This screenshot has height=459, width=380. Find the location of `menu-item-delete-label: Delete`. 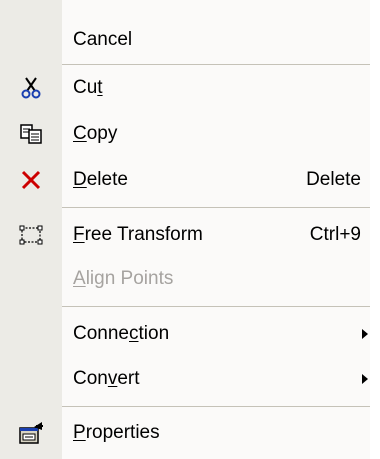

menu-item-delete-label: Delete is located at coordinates (100, 179).